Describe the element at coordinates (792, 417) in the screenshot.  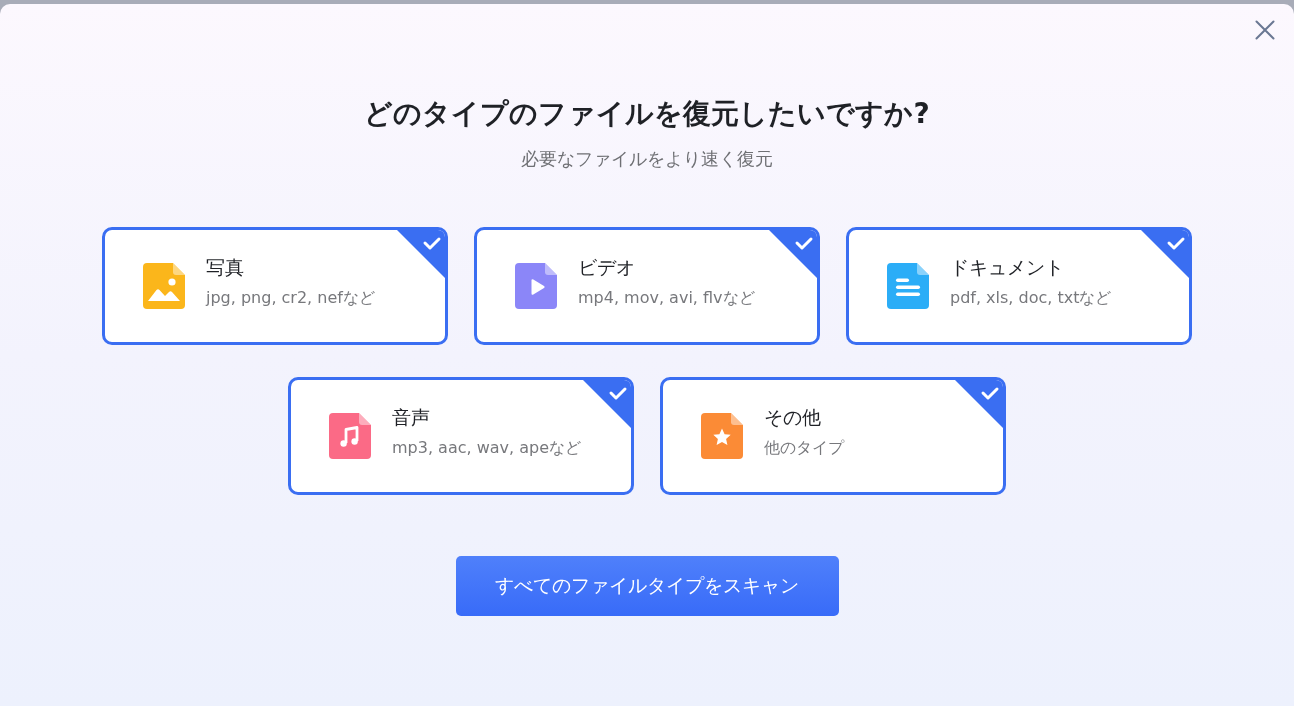
I see `file-type-name: その他` at that location.